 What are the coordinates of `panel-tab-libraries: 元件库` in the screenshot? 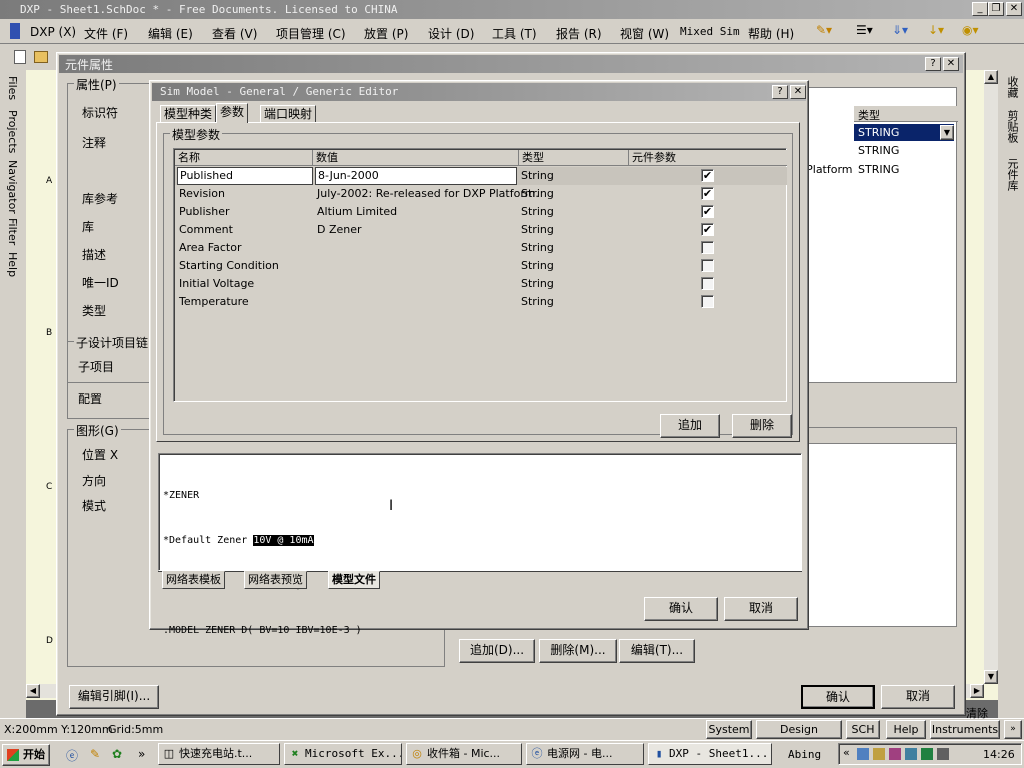 It's located at (1012, 174).